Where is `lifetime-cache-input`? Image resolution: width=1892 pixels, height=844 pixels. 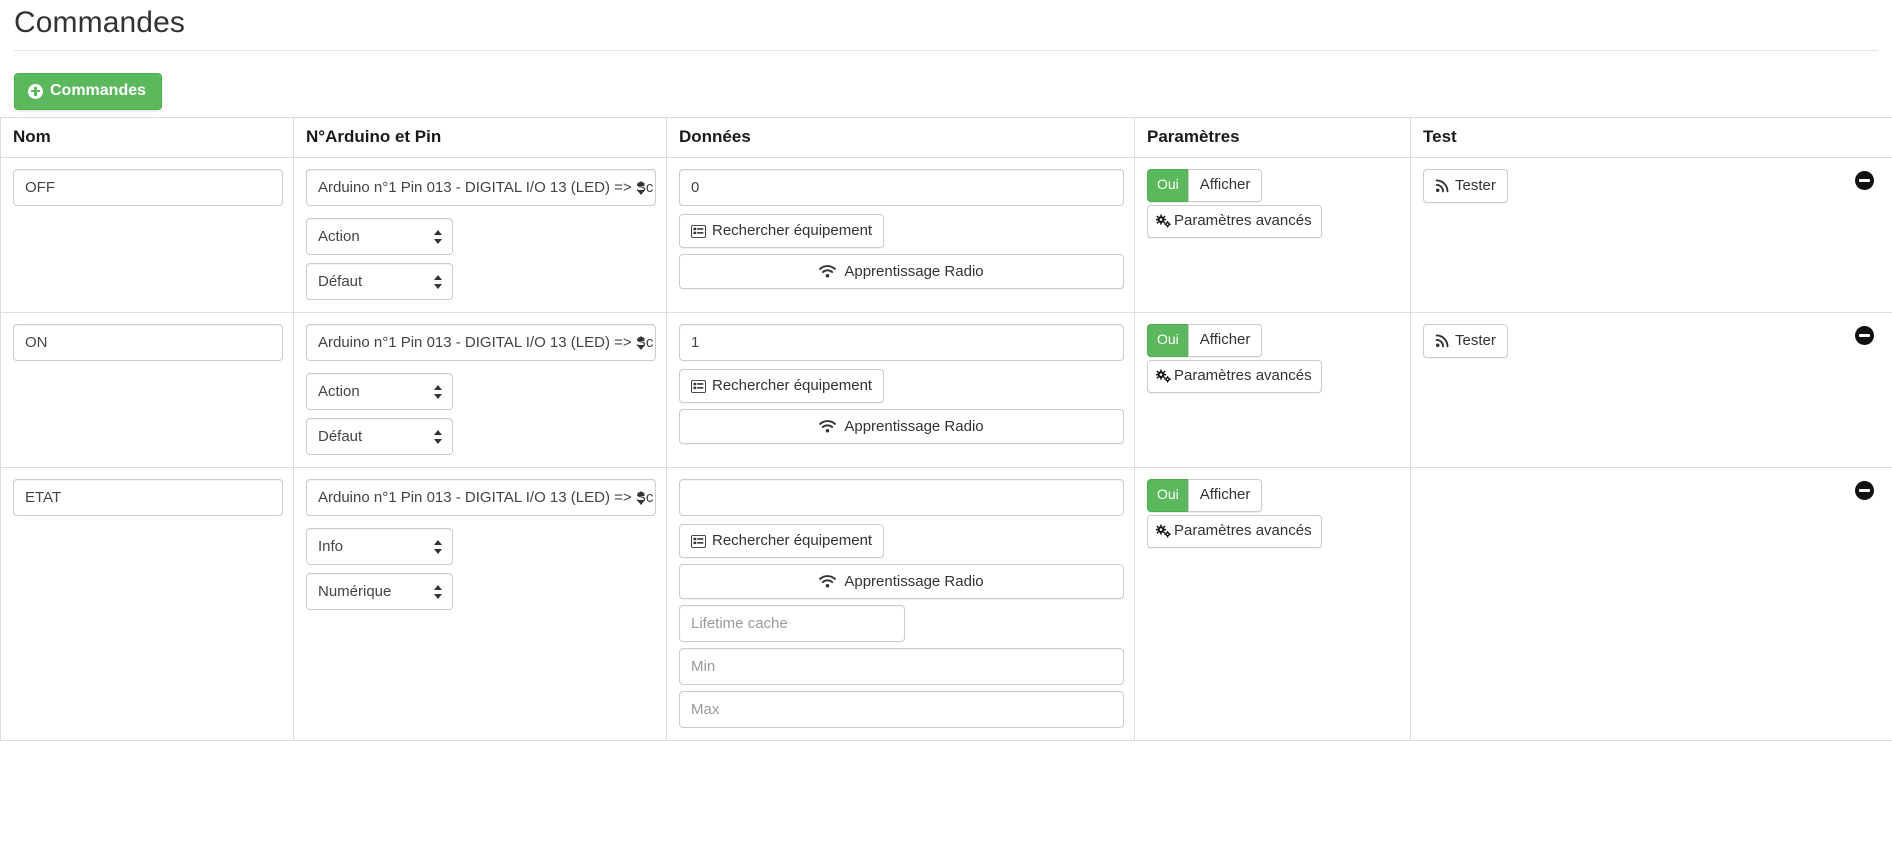
lifetime-cache-input is located at coordinates (792, 623).